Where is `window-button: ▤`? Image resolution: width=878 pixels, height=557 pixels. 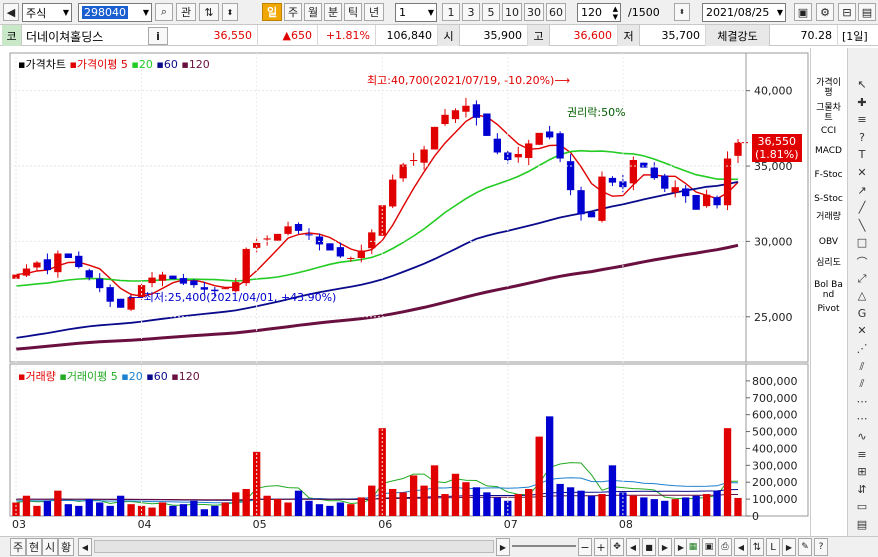
window-button: ▤ is located at coordinates (867, 12).